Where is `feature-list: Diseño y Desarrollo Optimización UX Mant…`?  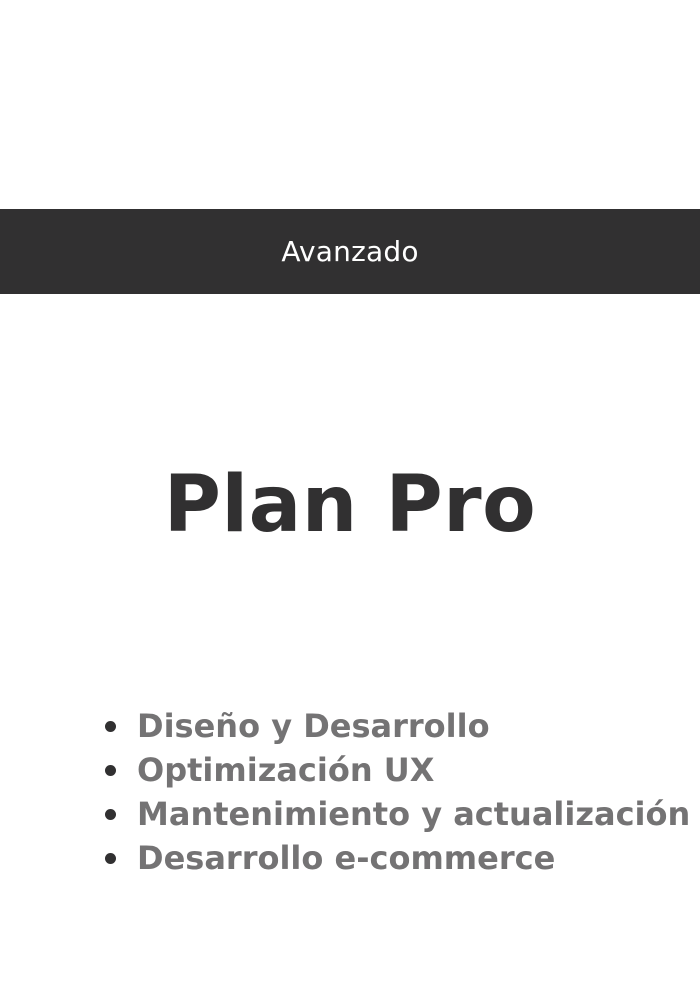 feature-list: Diseño y Desarrollo Optimización UX Mant… is located at coordinates (397, 792).